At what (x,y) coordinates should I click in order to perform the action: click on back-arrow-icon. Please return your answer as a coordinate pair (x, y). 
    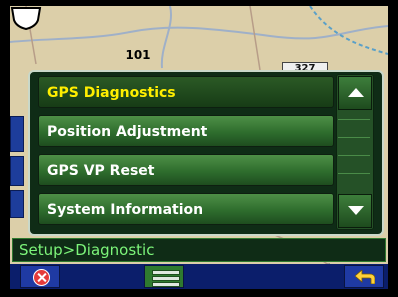
    Looking at the image, I should click on (365, 277).